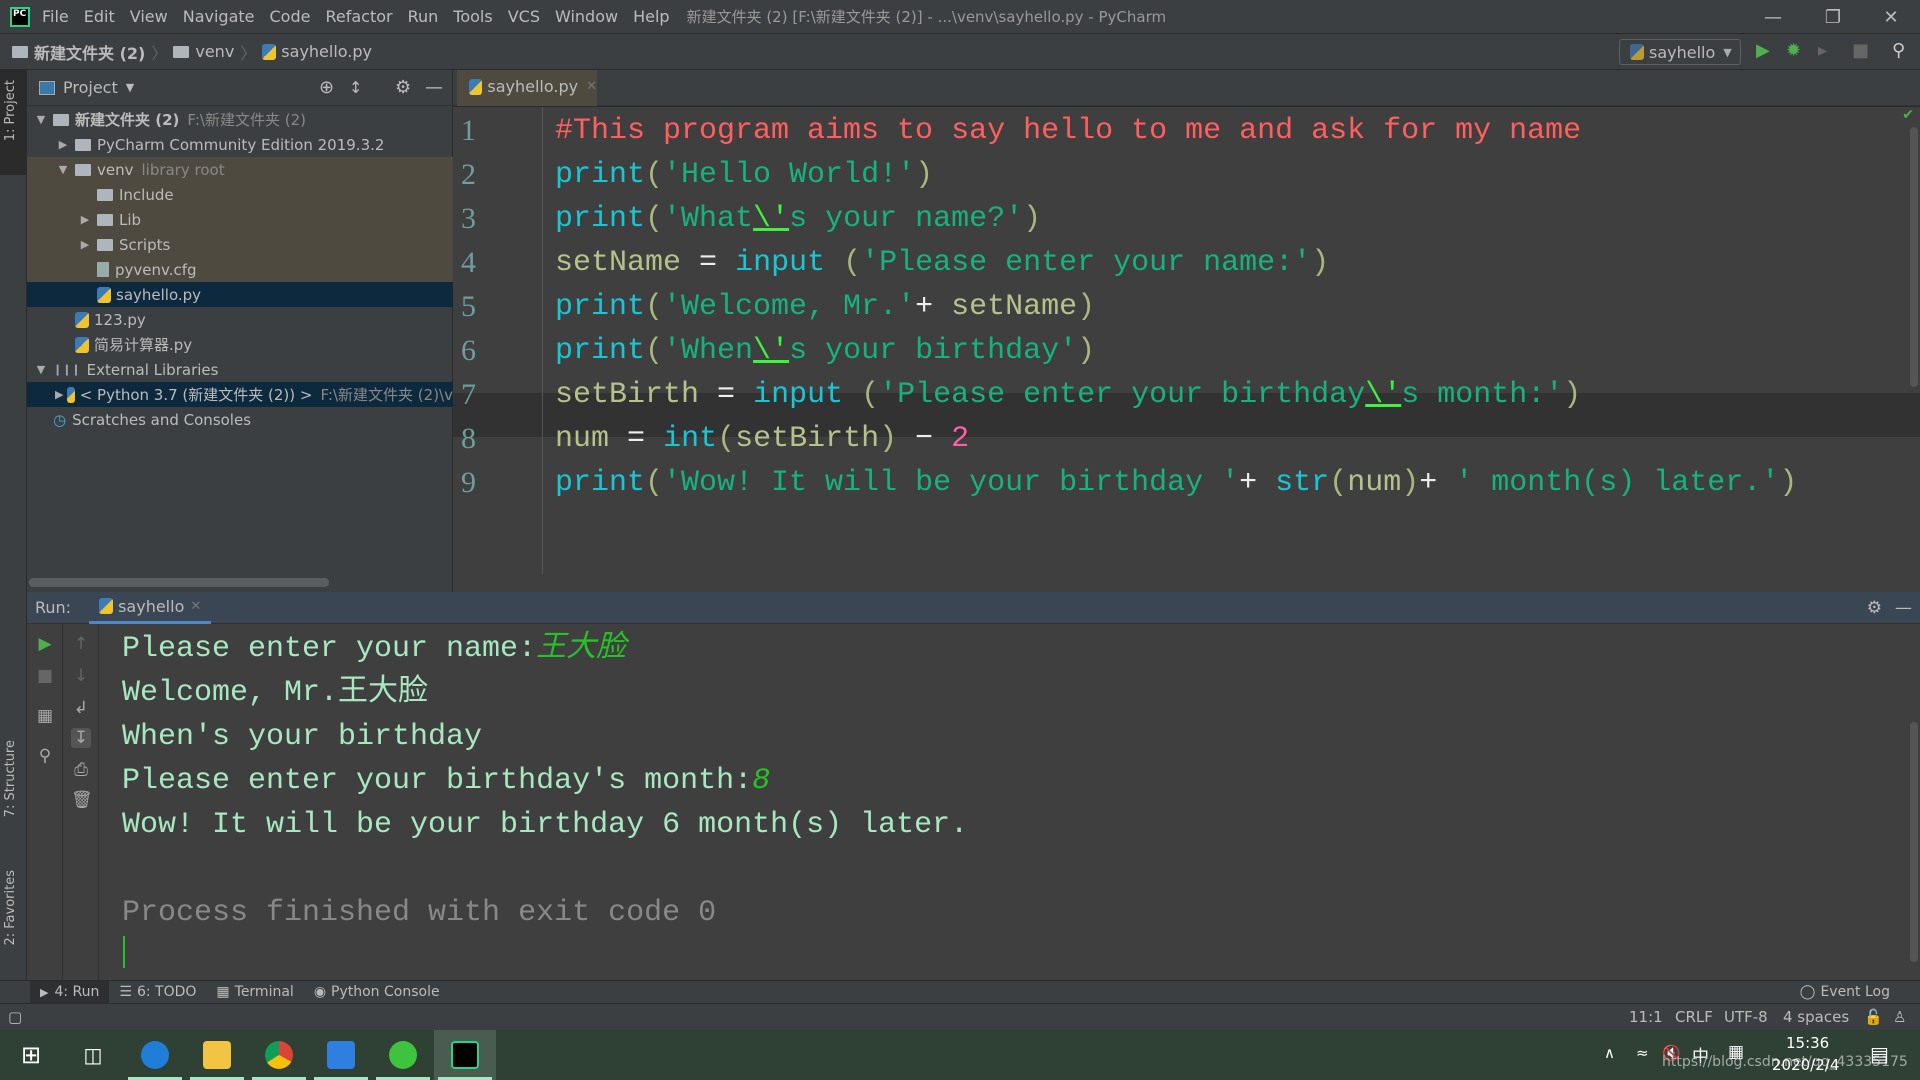  I want to click on tree-item: ▶ PyCharm Community Edition 2019.3.2, so click(240, 144).